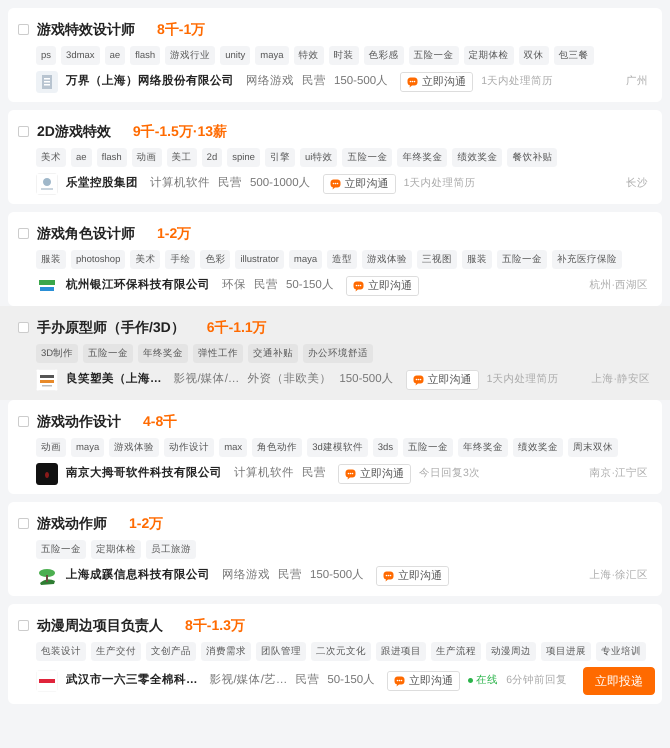 The width and height of the screenshot is (670, 748). I want to click on skill-tag: 绩效奖金, so click(477, 157).